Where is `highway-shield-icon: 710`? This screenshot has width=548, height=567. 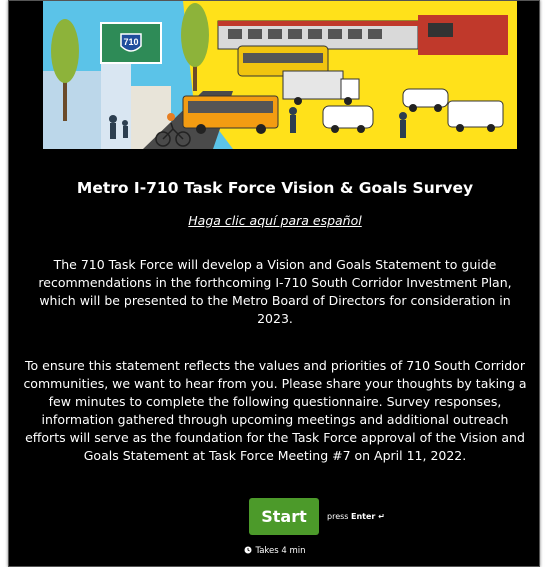
highway-shield-icon: 710 is located at coordinates (130, 42).